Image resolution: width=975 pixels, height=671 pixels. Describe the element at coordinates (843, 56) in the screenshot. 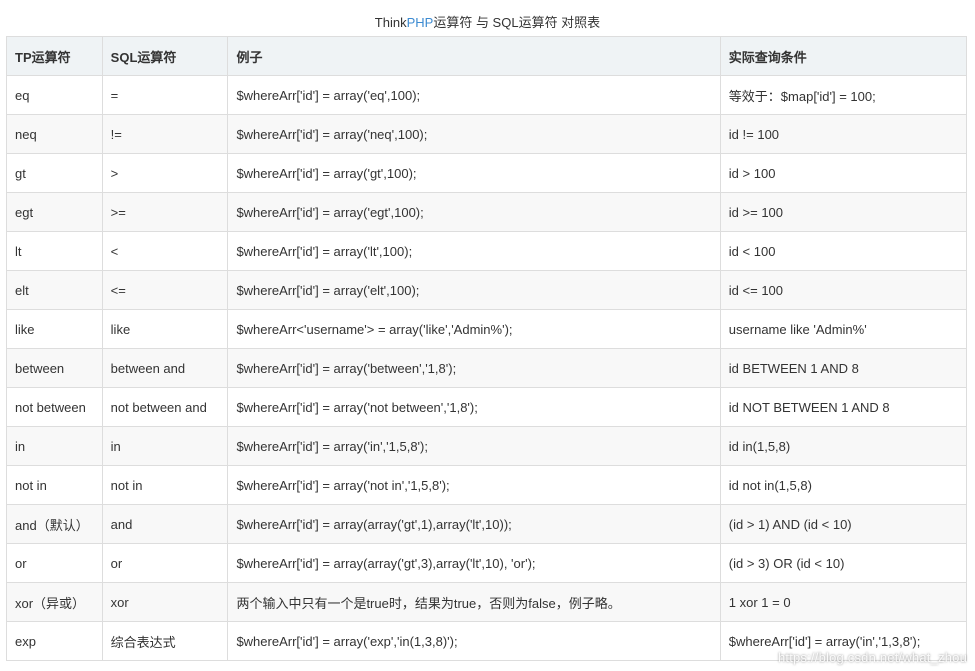

I see `header-actual-condition: 实际查询条件` at that location.